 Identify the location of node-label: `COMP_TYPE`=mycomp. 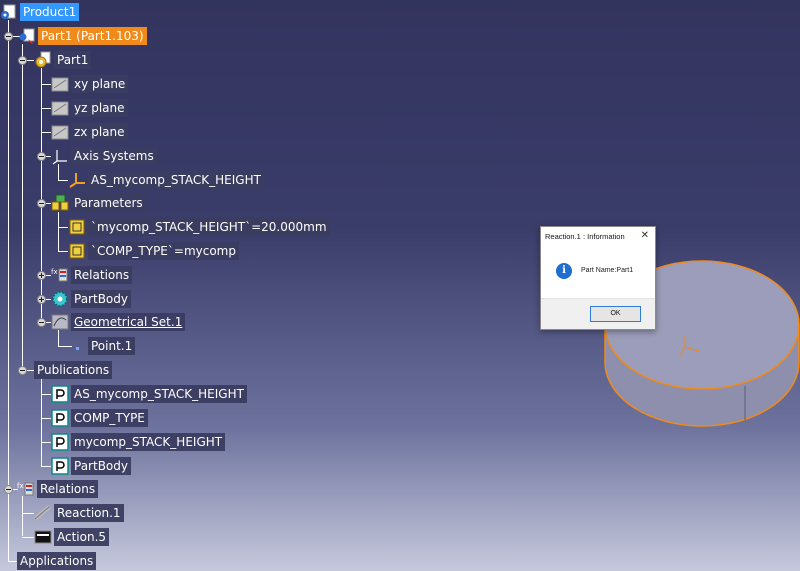
(163, 251).